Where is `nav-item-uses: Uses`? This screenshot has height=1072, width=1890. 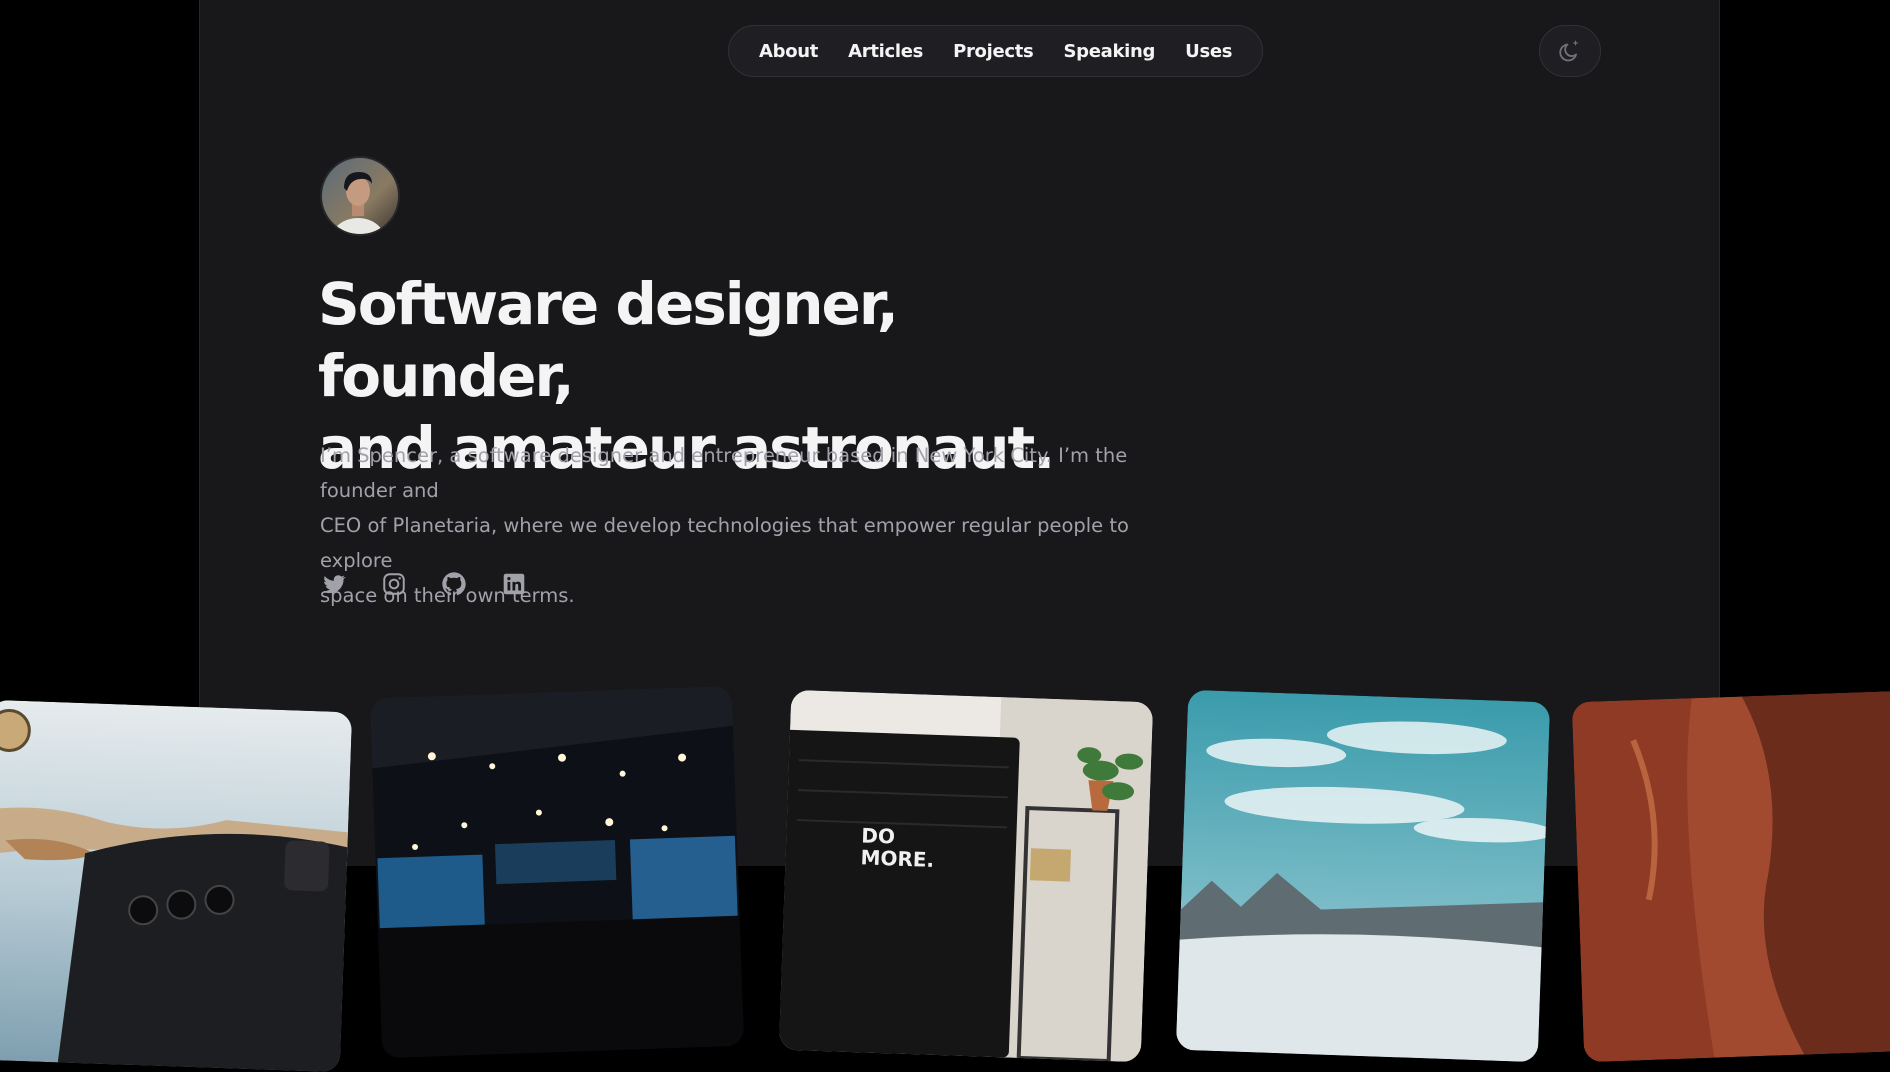 nav-item-uses: Uses is located at coordinates (1208, 51).